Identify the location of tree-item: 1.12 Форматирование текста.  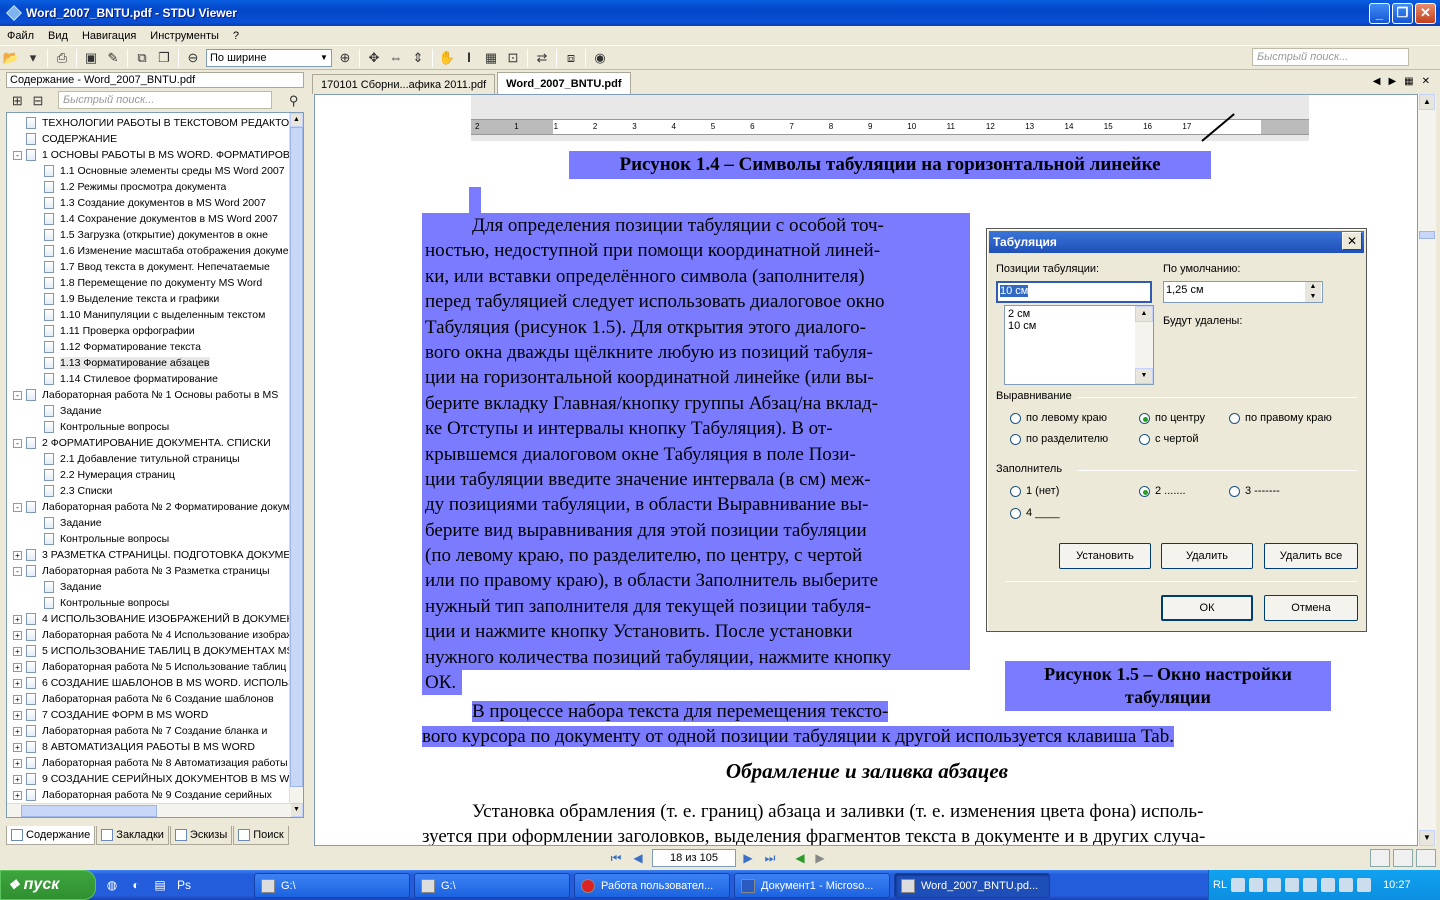
(149, 347).